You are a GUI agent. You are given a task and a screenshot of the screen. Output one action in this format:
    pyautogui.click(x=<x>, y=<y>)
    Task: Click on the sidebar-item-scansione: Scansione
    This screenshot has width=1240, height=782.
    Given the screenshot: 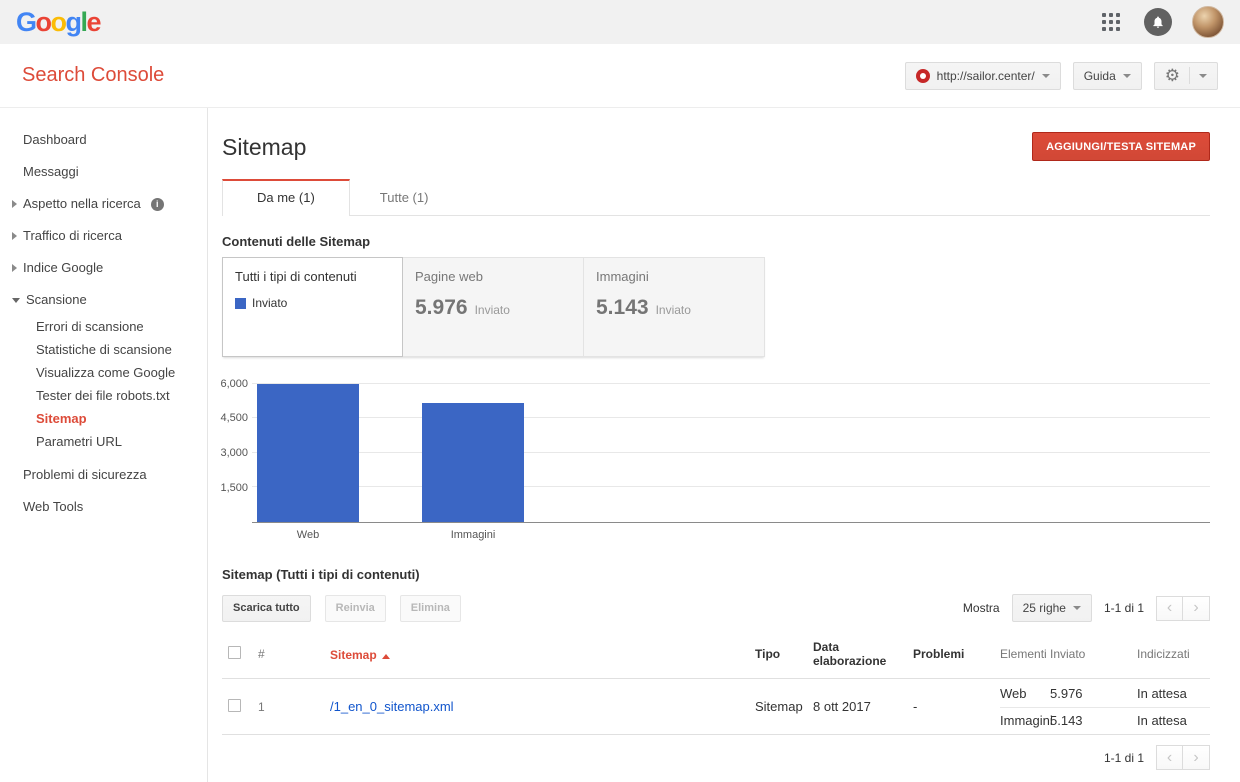 What is the action you would take?
    pyautogui.click(x=103, y=300)
    